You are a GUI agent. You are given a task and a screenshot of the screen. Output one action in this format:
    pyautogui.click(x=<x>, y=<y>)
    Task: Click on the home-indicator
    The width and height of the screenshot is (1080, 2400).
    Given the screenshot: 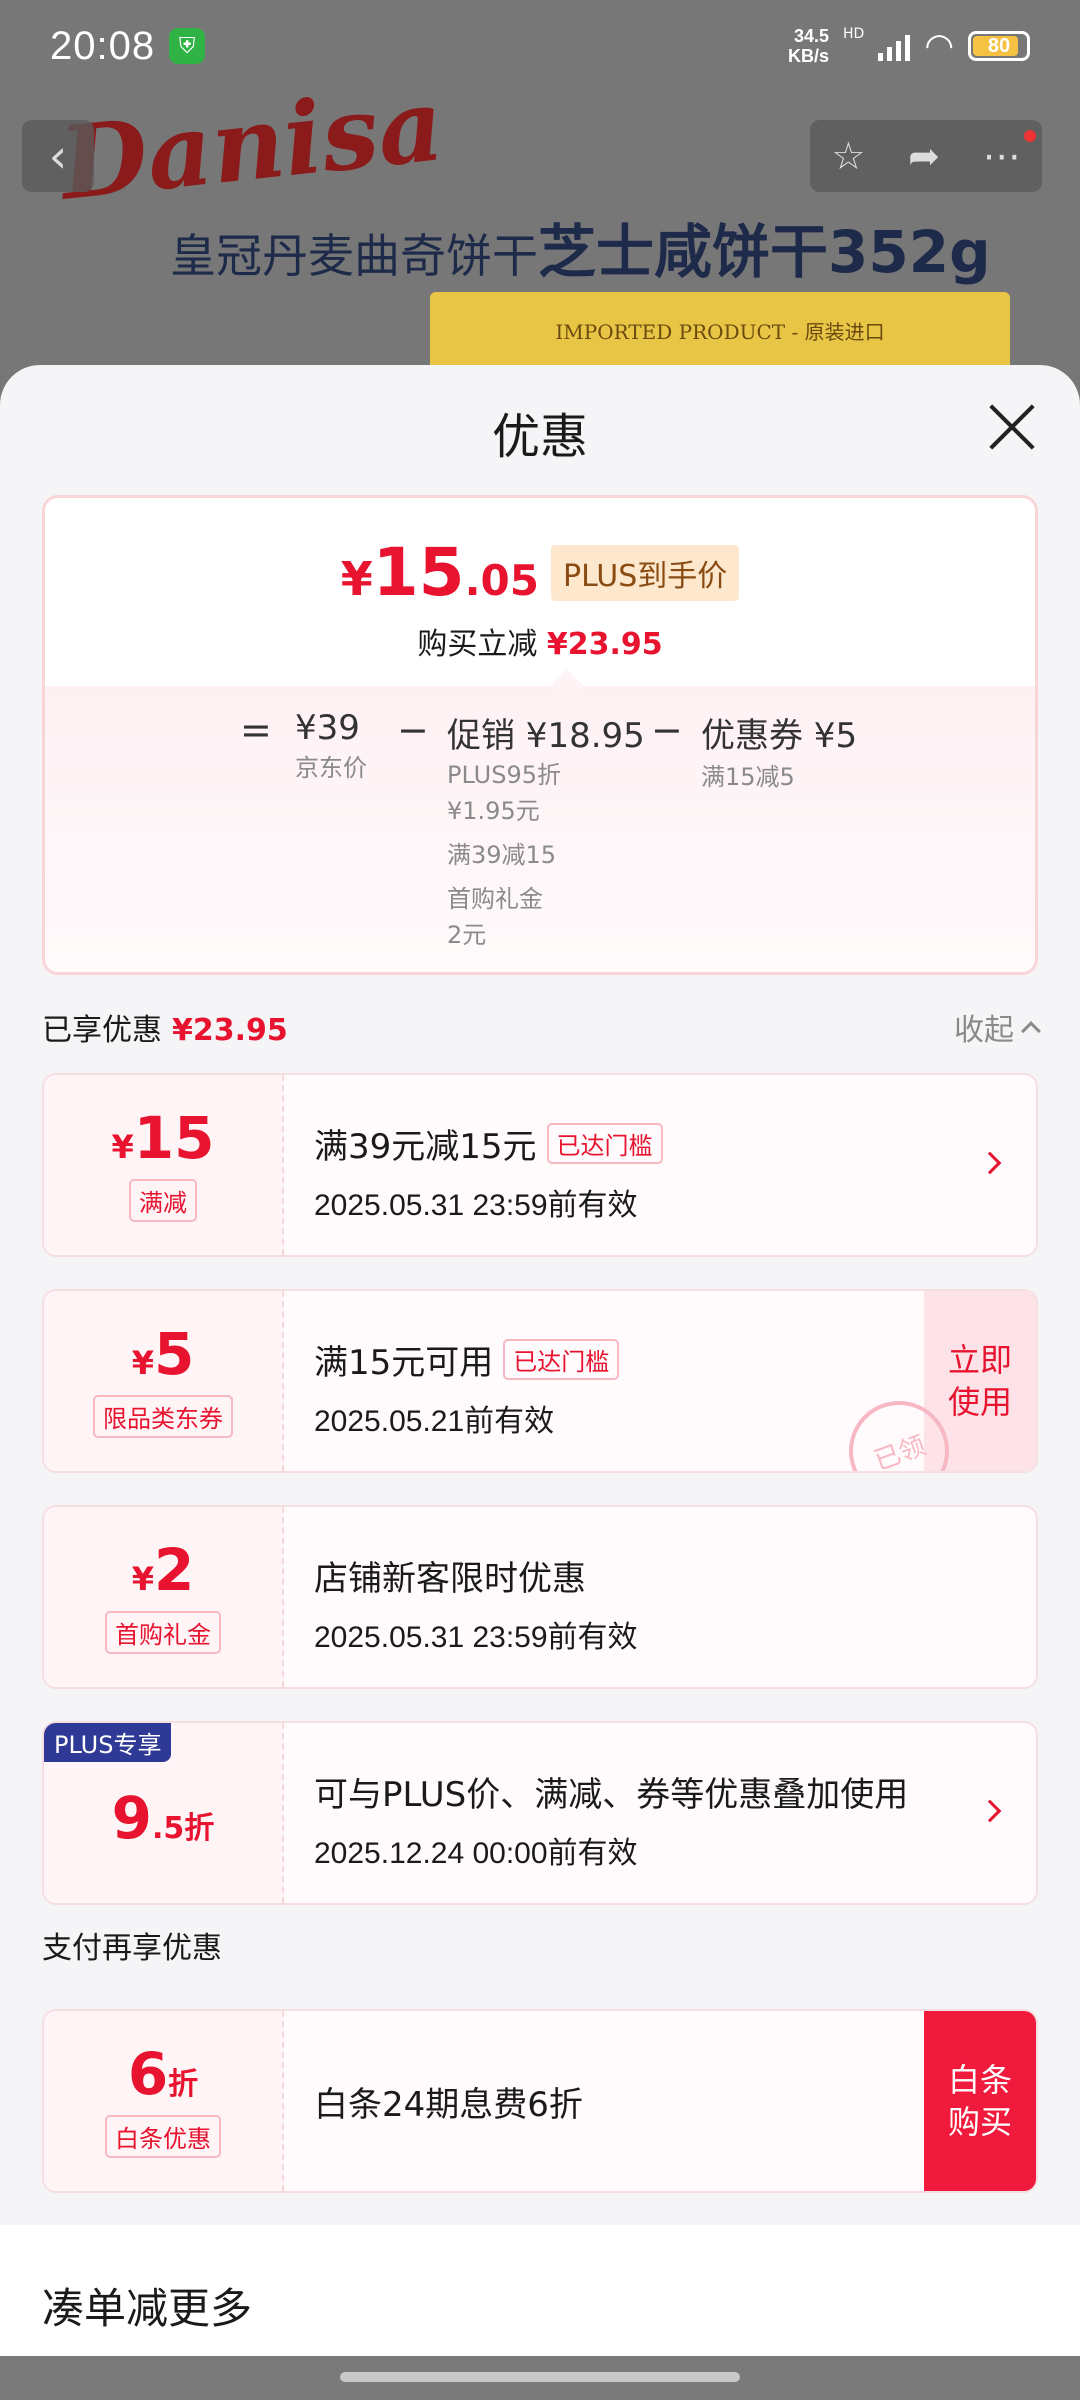 What is the action you would take?
    pyautogui.click(x=540, y=2377)
    